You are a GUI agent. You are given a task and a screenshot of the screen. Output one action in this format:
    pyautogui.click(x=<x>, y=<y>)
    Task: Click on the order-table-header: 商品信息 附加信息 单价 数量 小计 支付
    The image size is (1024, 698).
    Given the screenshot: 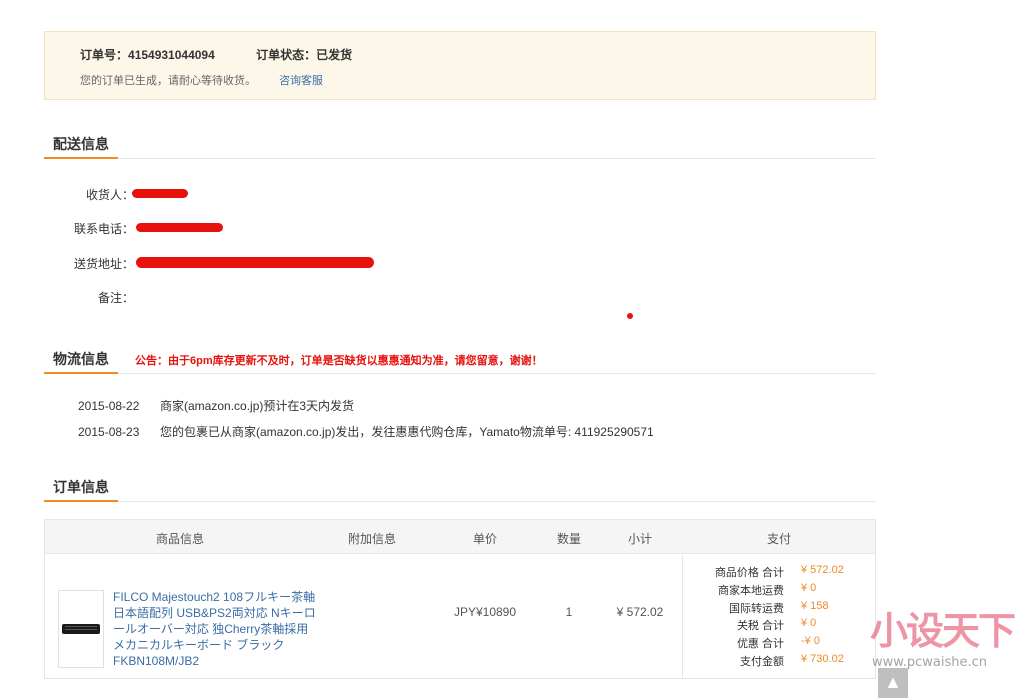 What is the action you would take?
    pyautogui.click(x=460, y=537)
    